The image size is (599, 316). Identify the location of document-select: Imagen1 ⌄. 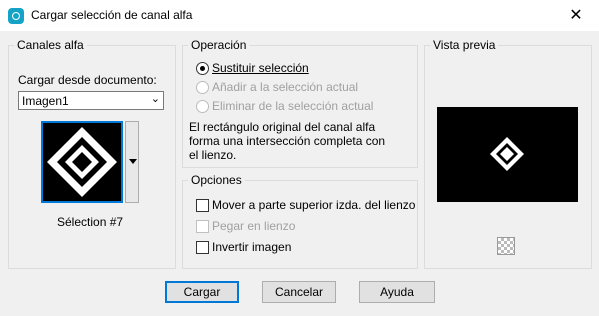
(91, 100).